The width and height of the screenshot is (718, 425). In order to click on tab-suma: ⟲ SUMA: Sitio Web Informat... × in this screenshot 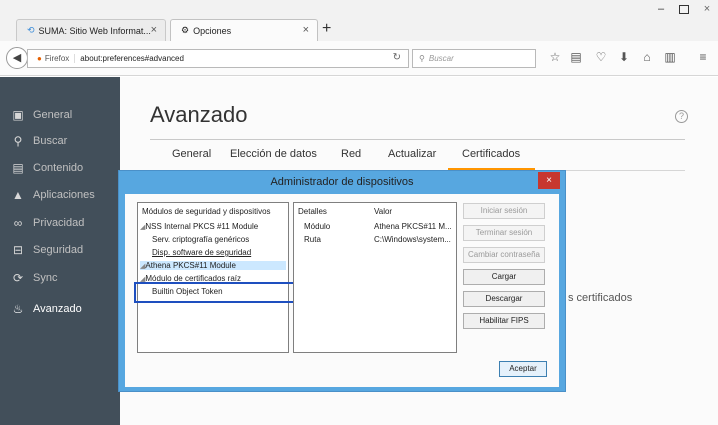, I will do `click(91, 30)`.